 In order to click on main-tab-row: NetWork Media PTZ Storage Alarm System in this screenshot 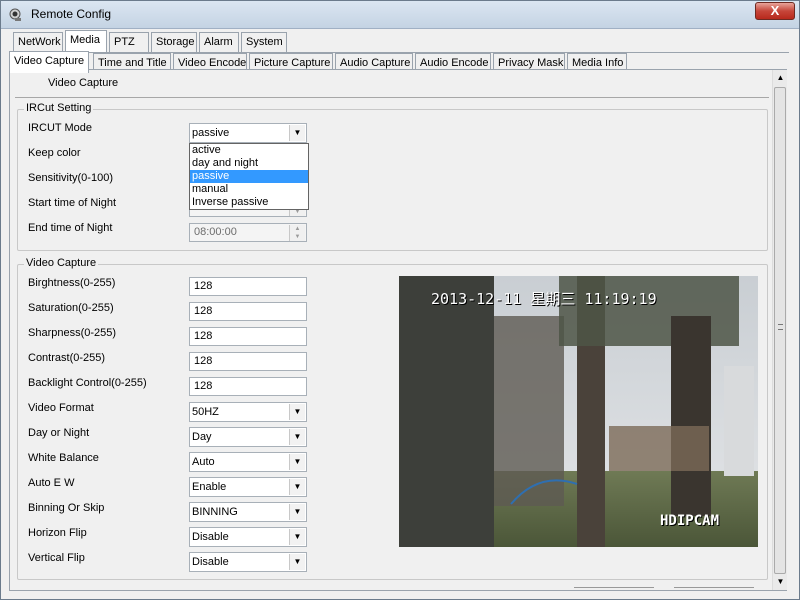, I will do `click(401, 41)`.